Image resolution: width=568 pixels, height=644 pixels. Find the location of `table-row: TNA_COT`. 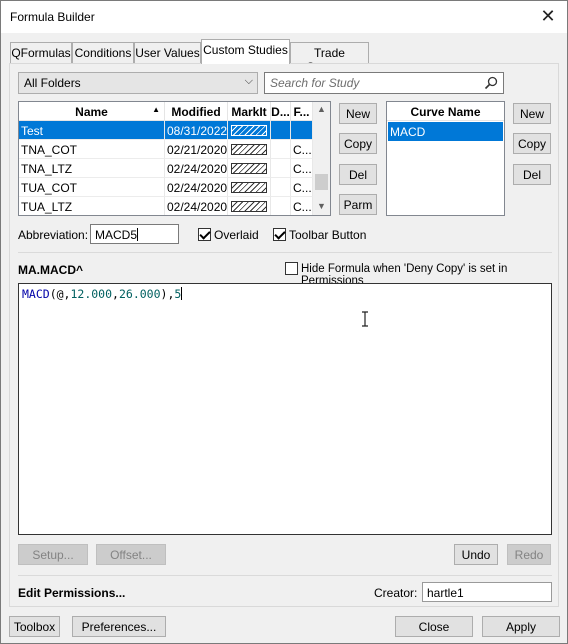

table-row: TNA_COT is located at coordinates (92, 149).